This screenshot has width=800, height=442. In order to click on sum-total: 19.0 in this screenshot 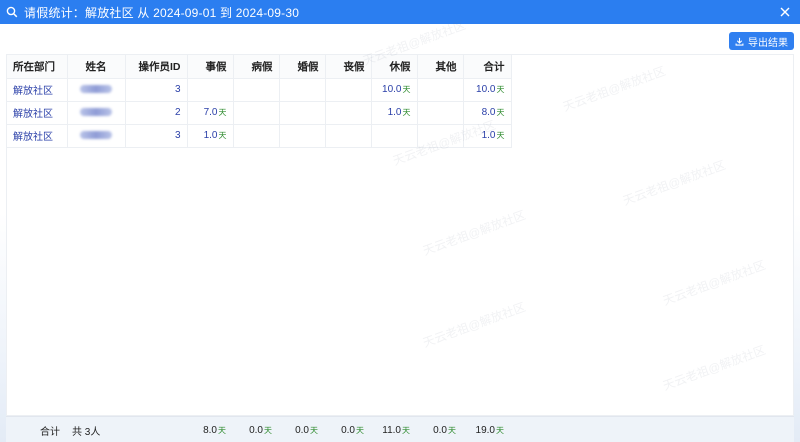, I will do `click(485, 430)`.